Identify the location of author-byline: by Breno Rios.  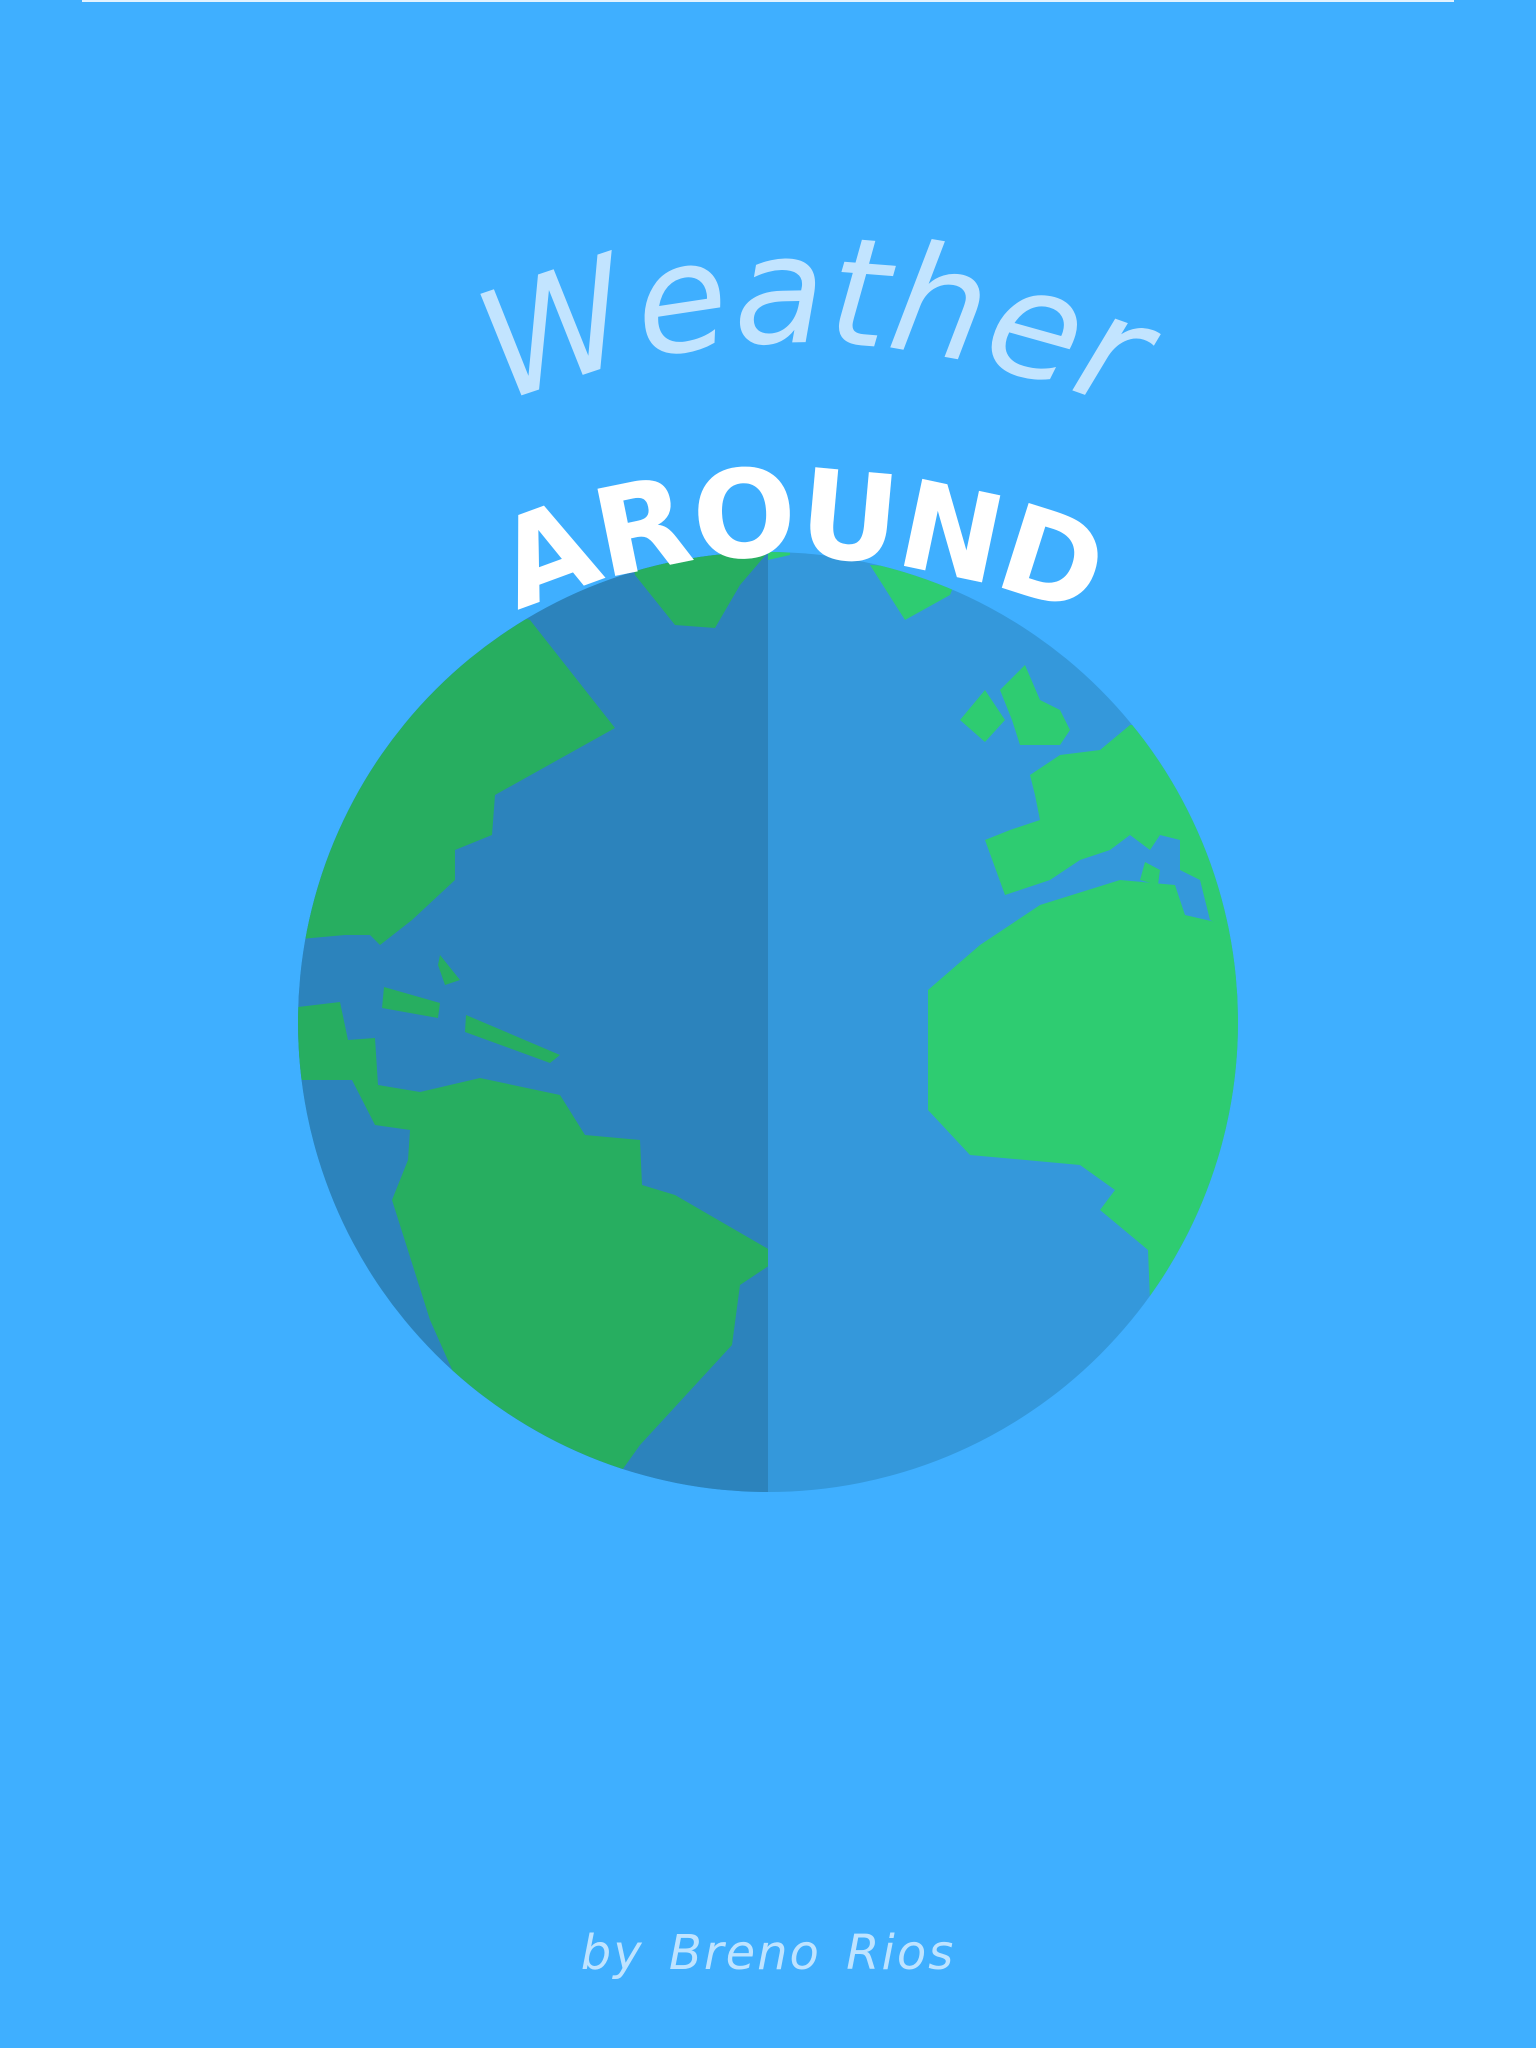
(768, 1953).